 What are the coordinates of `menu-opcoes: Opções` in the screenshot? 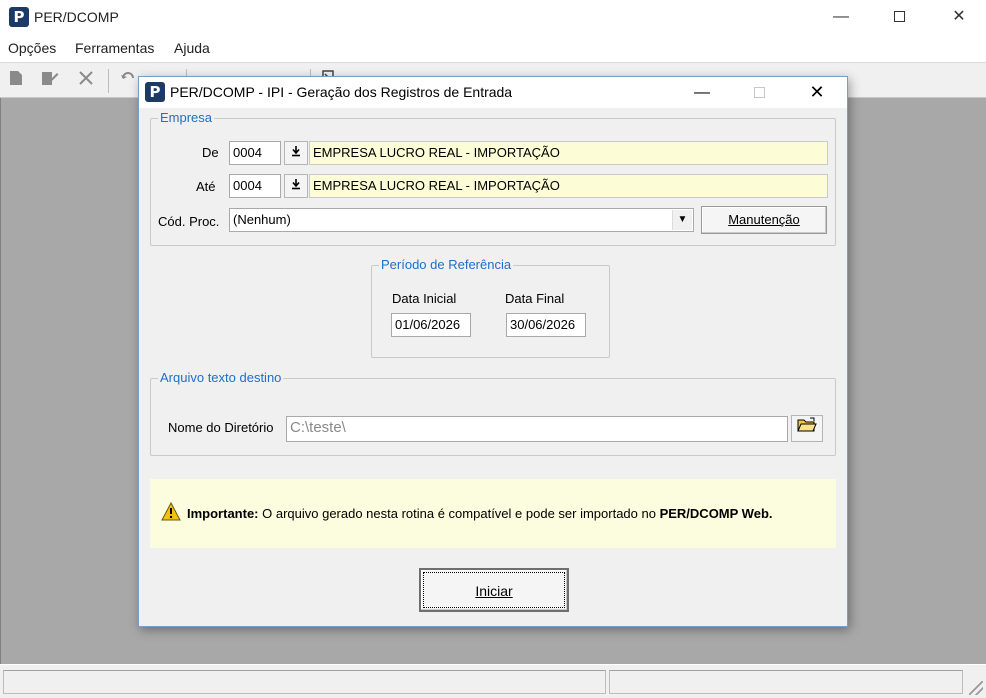 It's located at (32, 48).